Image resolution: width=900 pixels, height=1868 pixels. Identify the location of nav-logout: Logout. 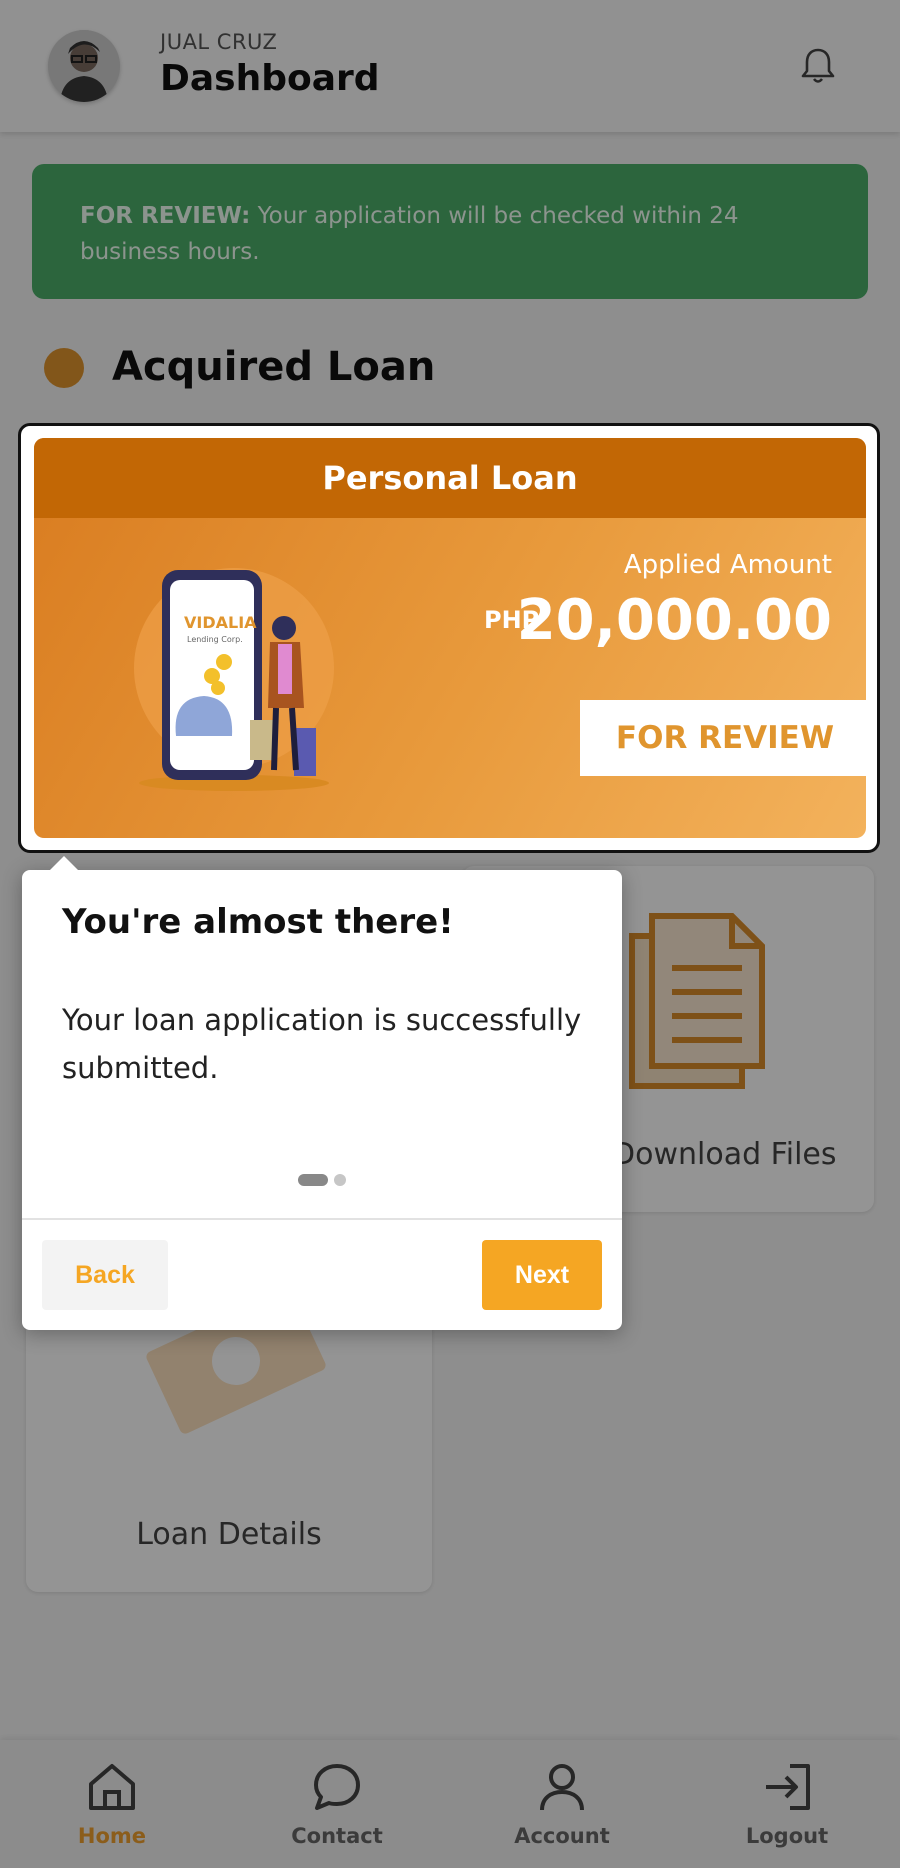
(787, 1804).